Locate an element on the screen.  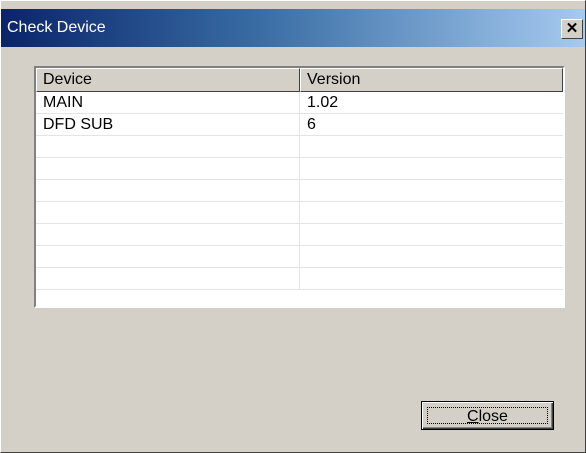
table-row: MAIN 1.02 is located at coordinates (299, 103).